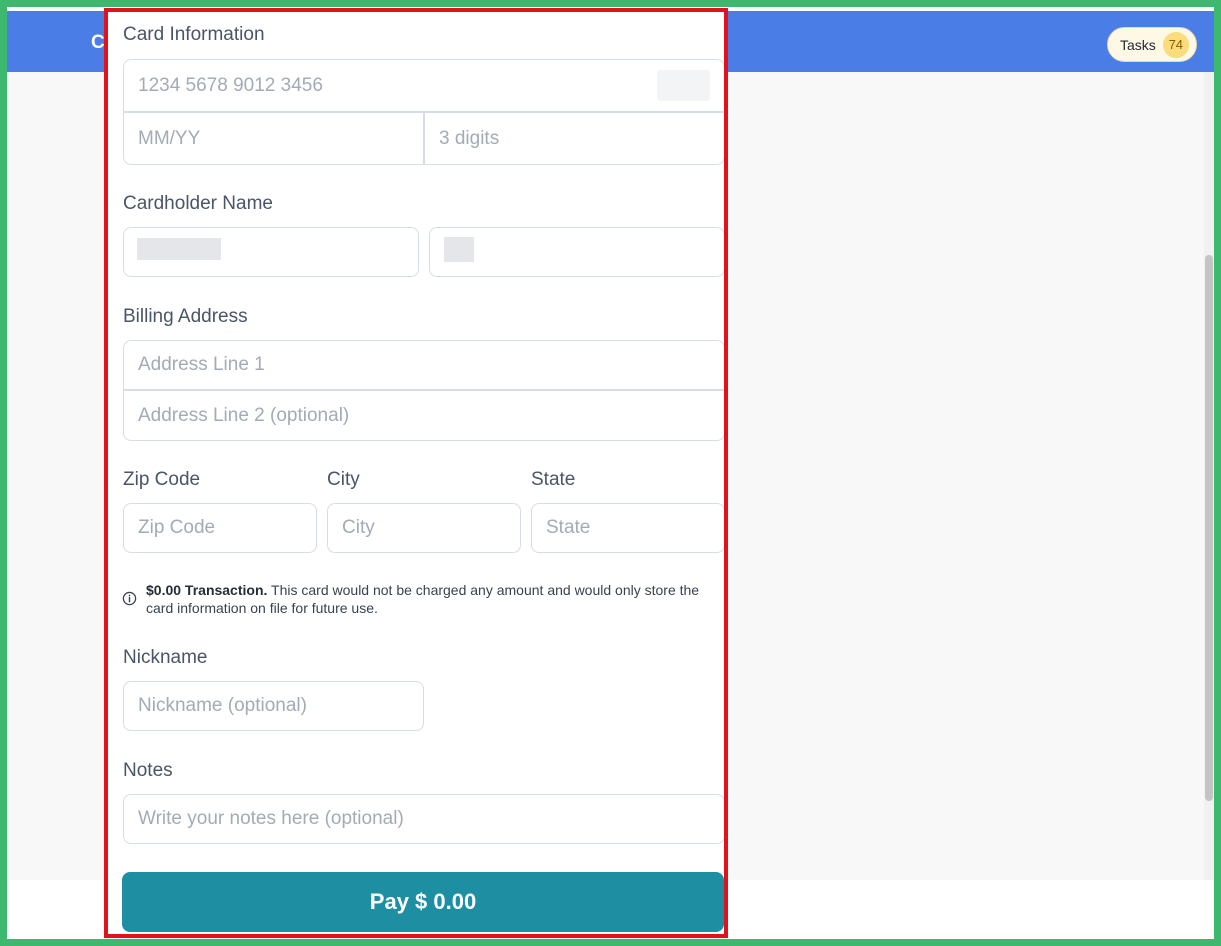  Describe the element at coordinates (627, 528) in the screenshot. I see `state-input` at that location.